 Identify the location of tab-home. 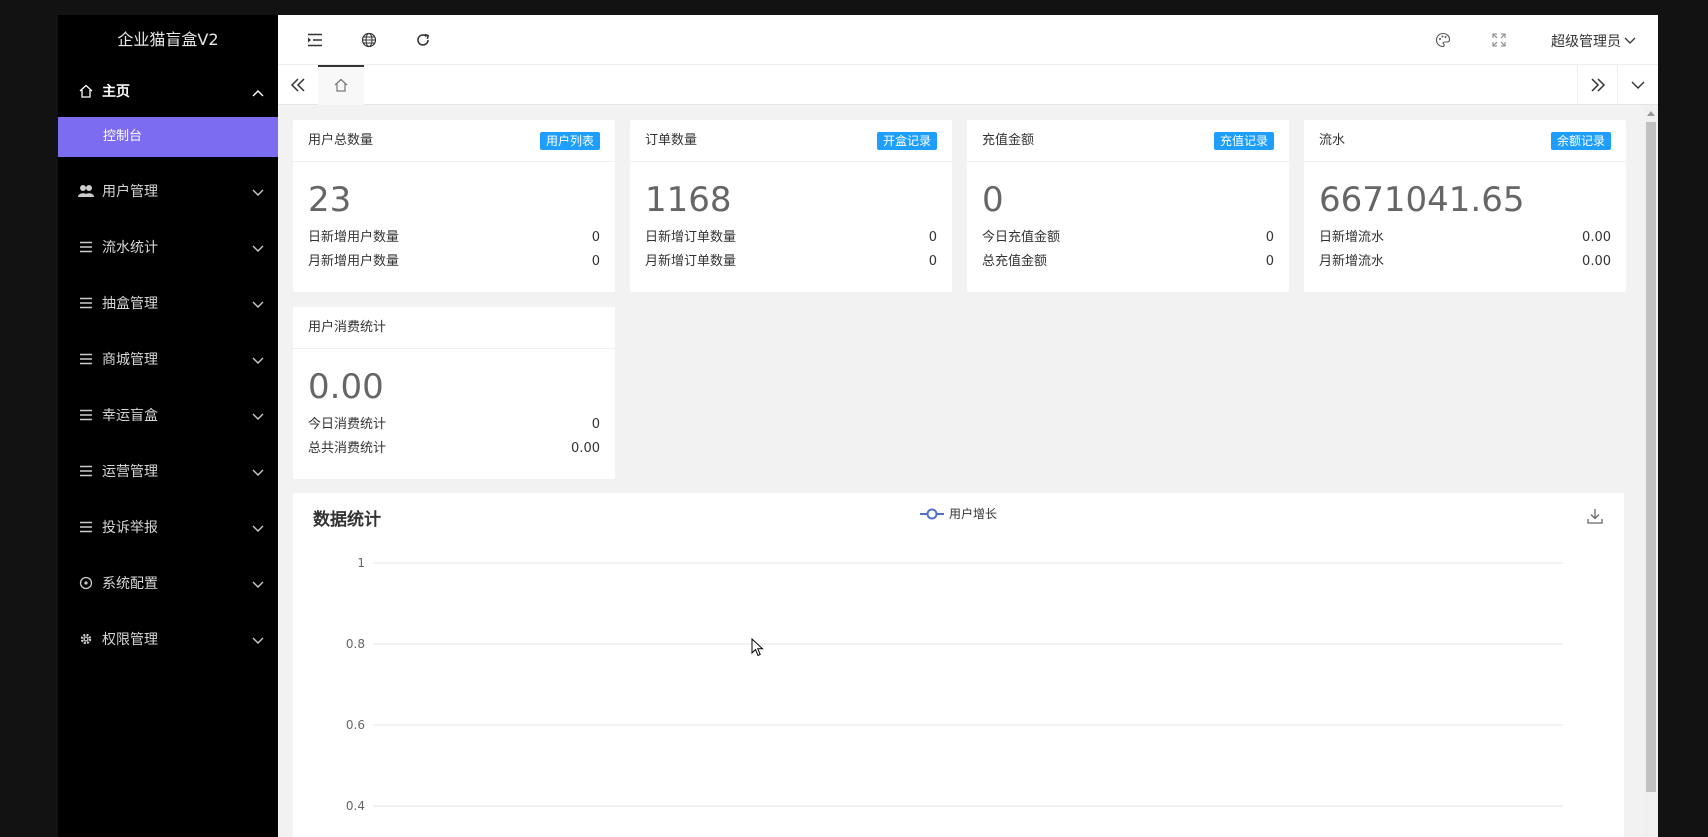
(341, 85).